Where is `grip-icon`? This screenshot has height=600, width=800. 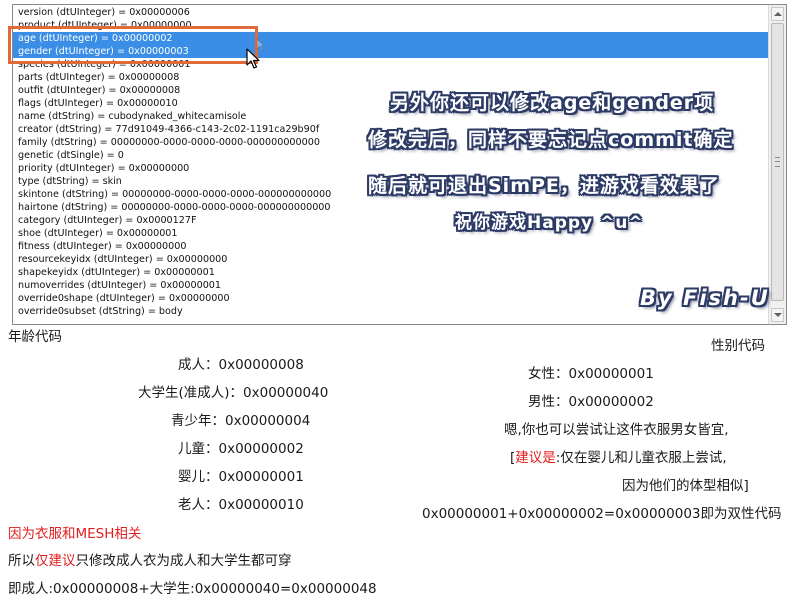
grip-icon is located at coordinates (777, 162).